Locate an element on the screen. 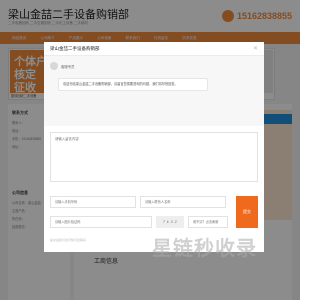  close-icon: ✕ is located at coordinates (255, 48).